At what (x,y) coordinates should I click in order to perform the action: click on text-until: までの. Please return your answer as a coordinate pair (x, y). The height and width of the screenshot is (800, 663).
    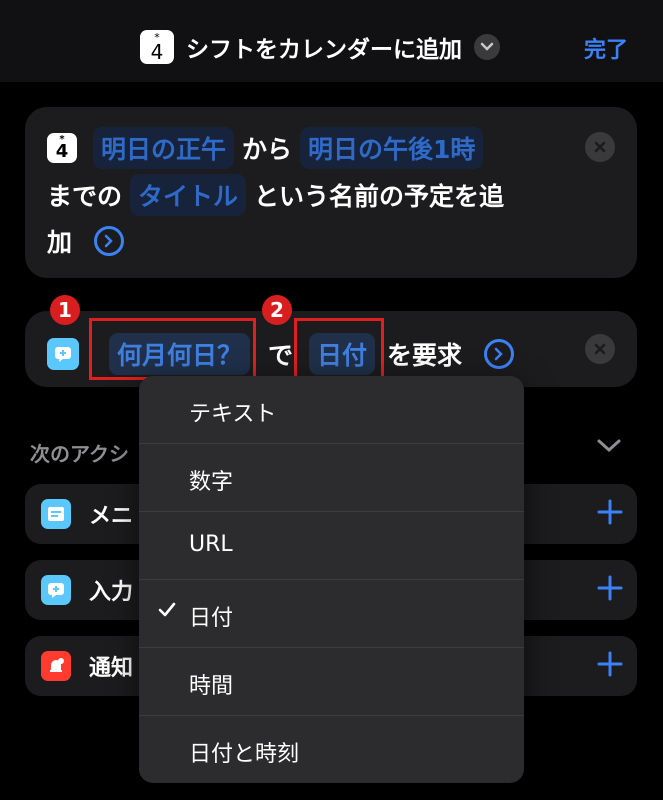
    Looking at the image, I should click on (85, 196).